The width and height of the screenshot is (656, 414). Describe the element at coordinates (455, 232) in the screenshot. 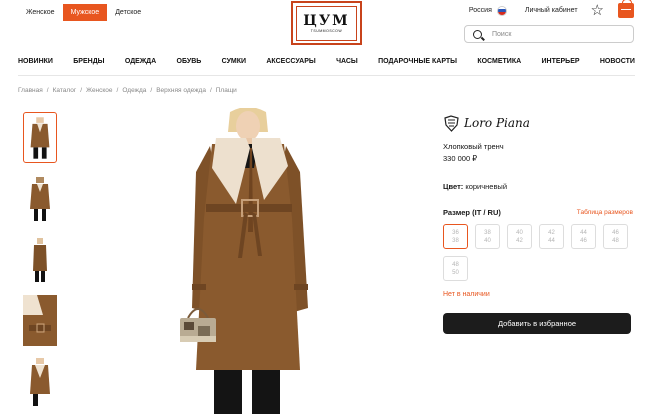

I see `size-it: 36` at that location.